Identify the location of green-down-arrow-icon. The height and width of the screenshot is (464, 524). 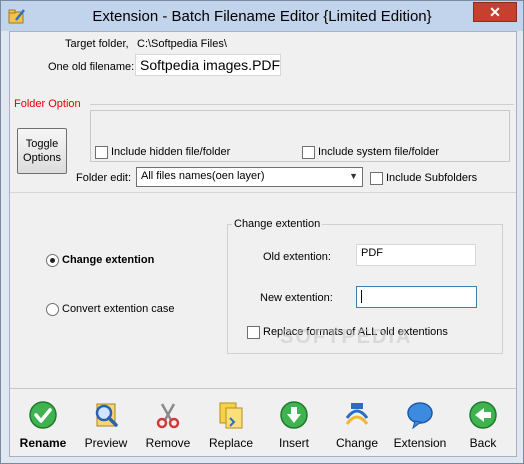
(294, 415).